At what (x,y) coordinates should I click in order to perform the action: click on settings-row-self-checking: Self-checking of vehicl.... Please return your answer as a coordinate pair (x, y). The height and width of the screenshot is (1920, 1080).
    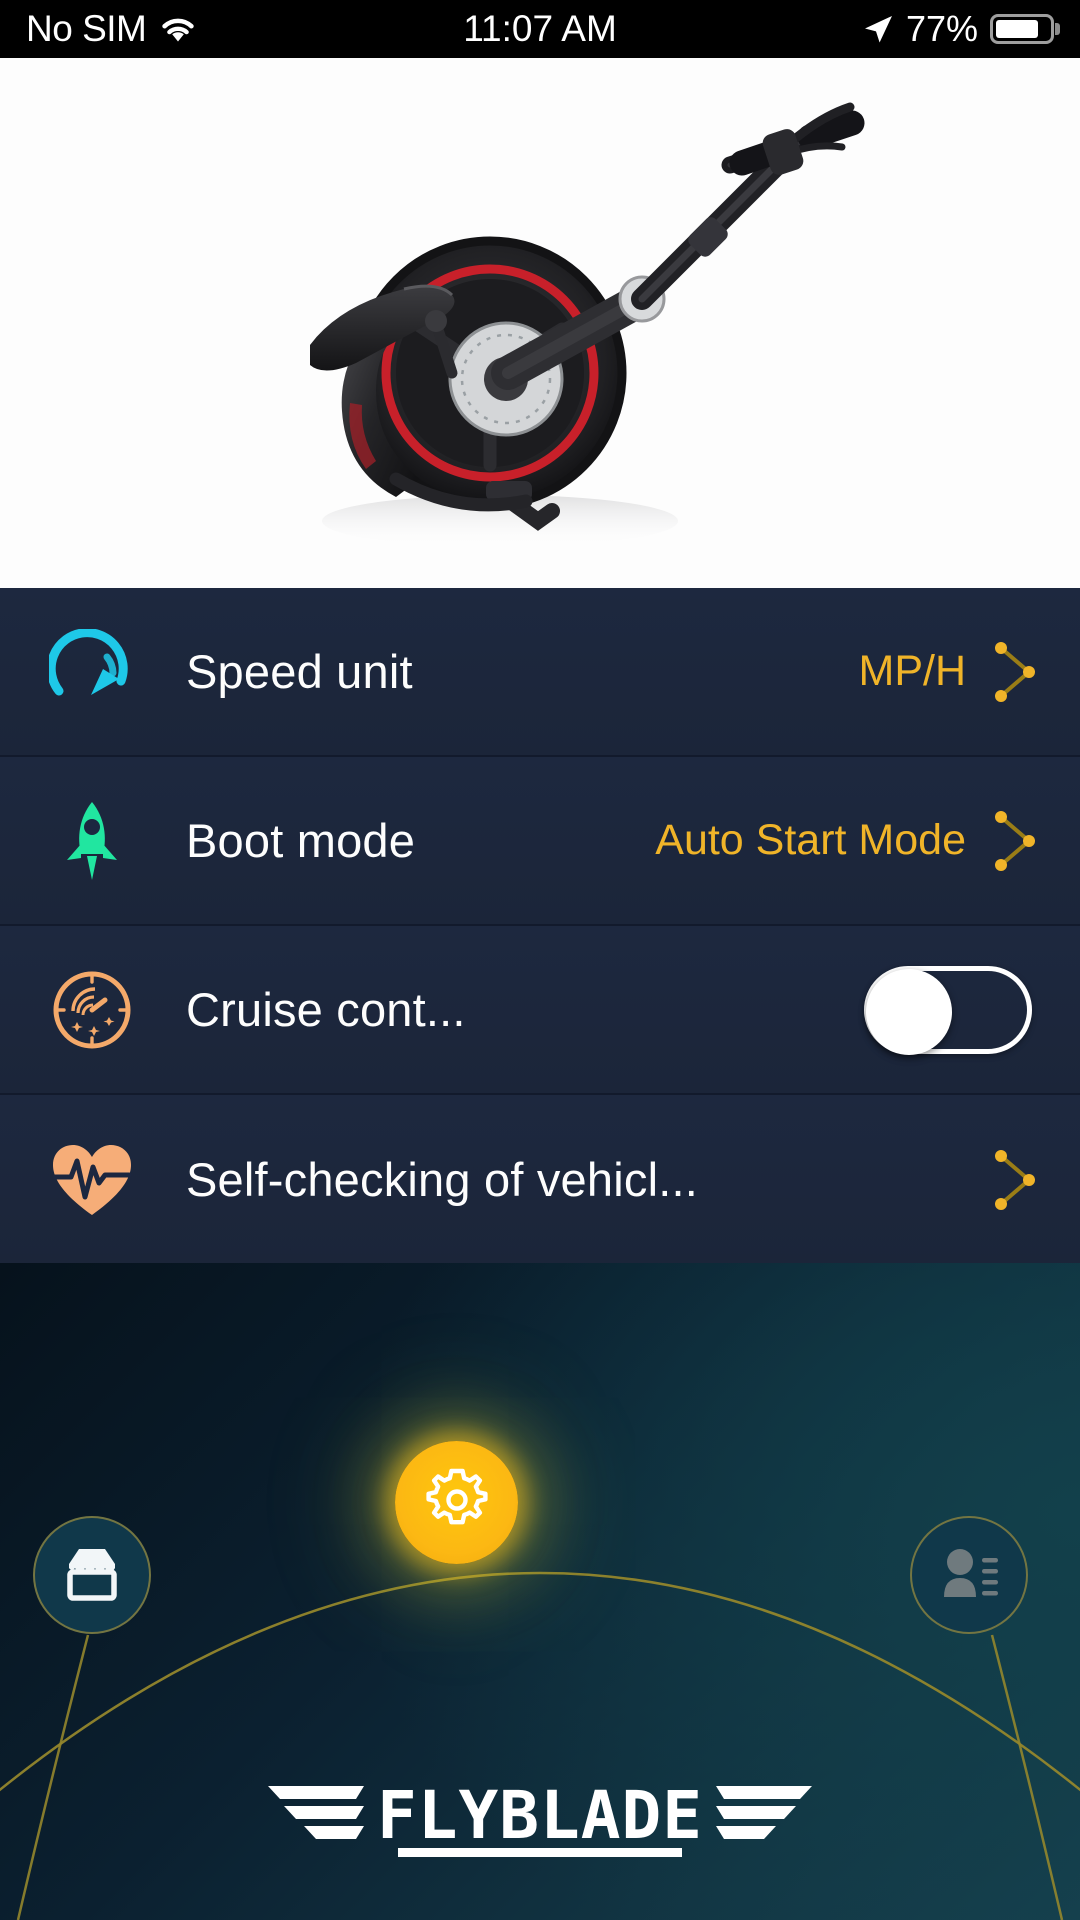
    Looking at the image, I should click on (540, 1179).